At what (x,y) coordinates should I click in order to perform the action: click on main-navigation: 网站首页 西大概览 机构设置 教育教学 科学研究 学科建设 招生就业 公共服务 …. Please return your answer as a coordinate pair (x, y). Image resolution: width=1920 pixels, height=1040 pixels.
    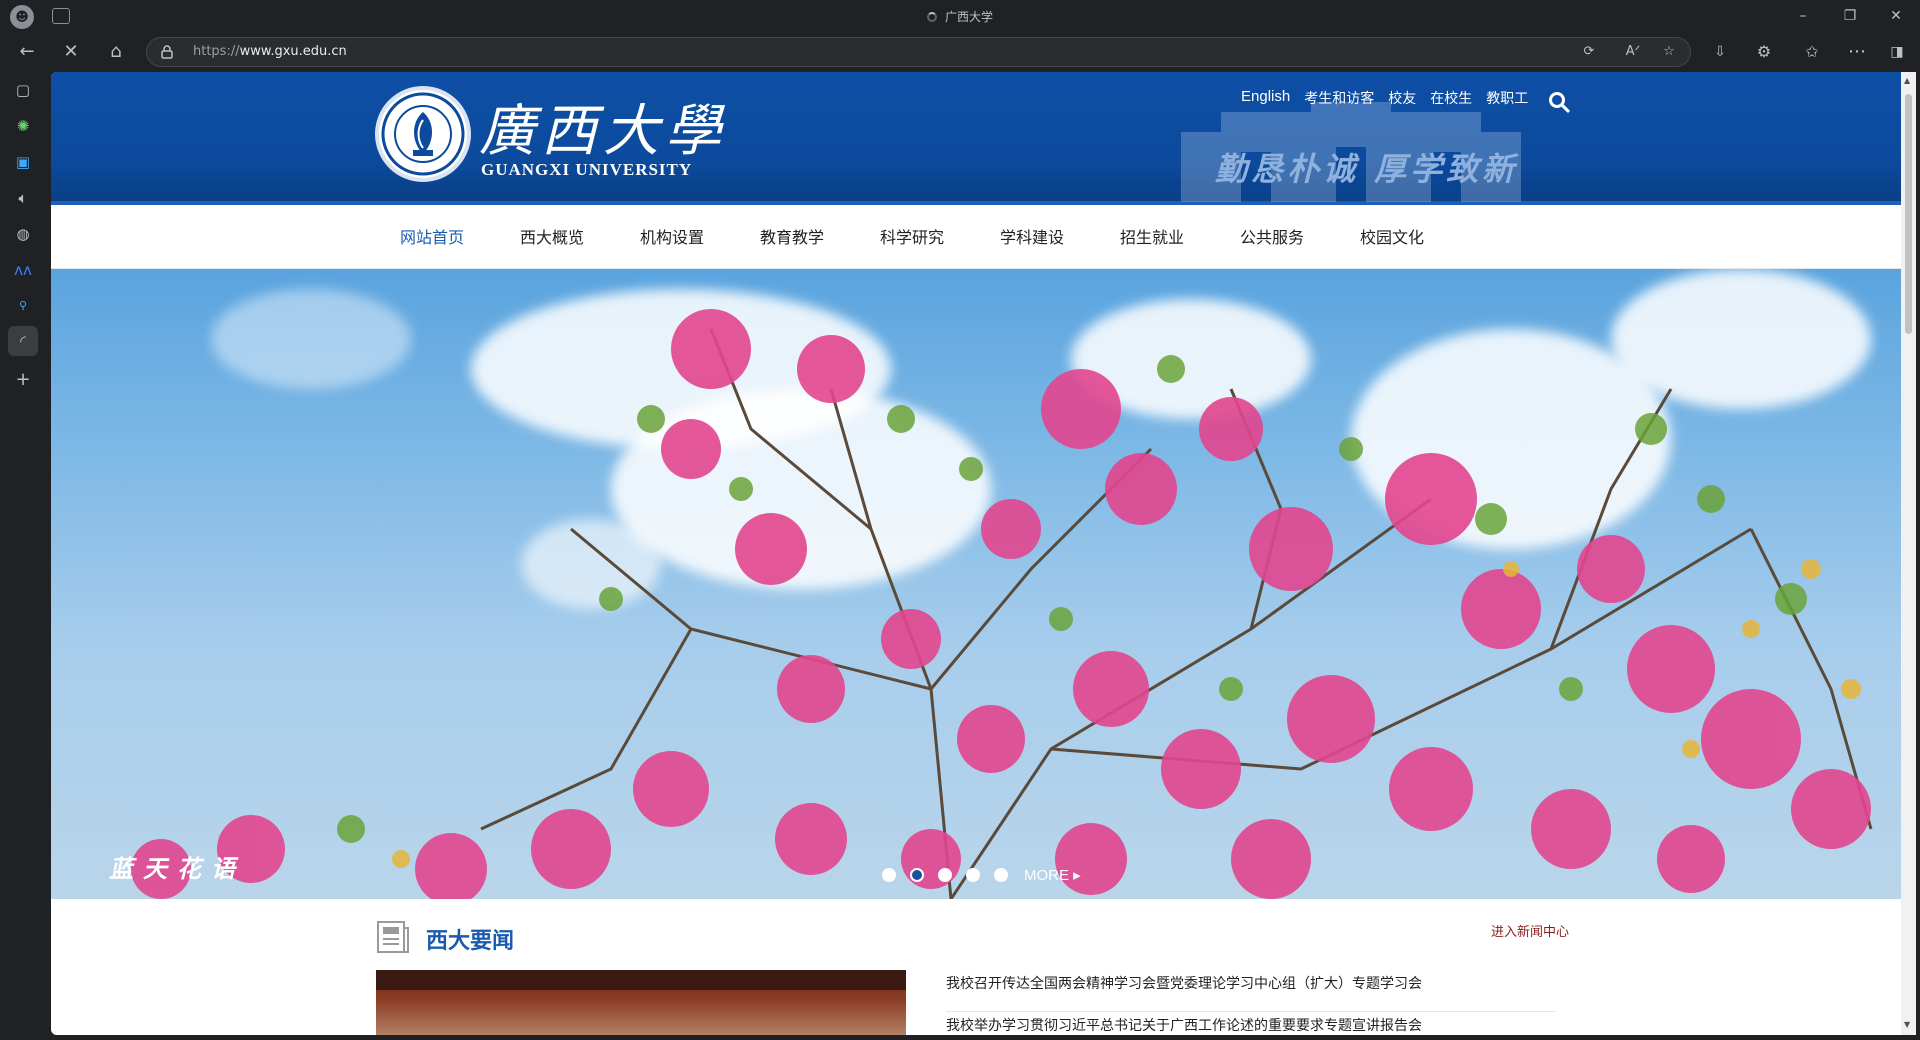
    Looking at the image, I should click on (976, 239).